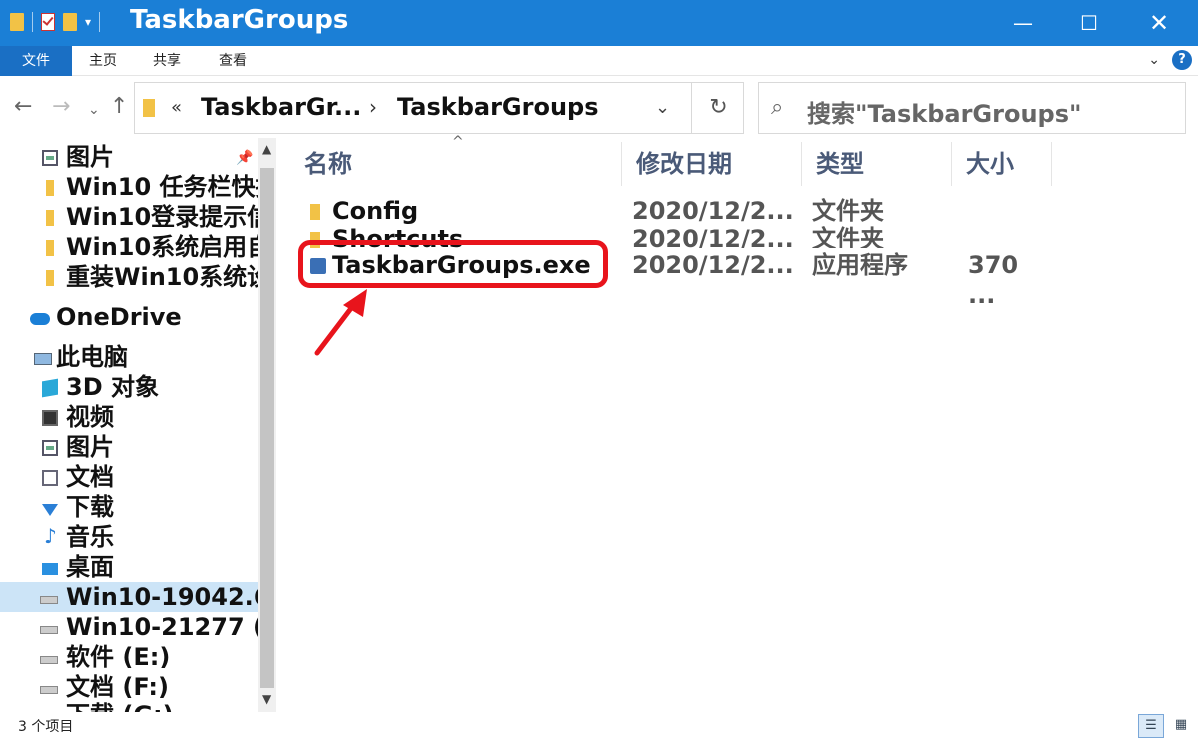 Image resolution: width=1198 pixels, height=741 pixels. What do you see at coordinates (848, 237) in the screenshot?
I see `file-type: 文件夹` at bounding box center [848, 237].